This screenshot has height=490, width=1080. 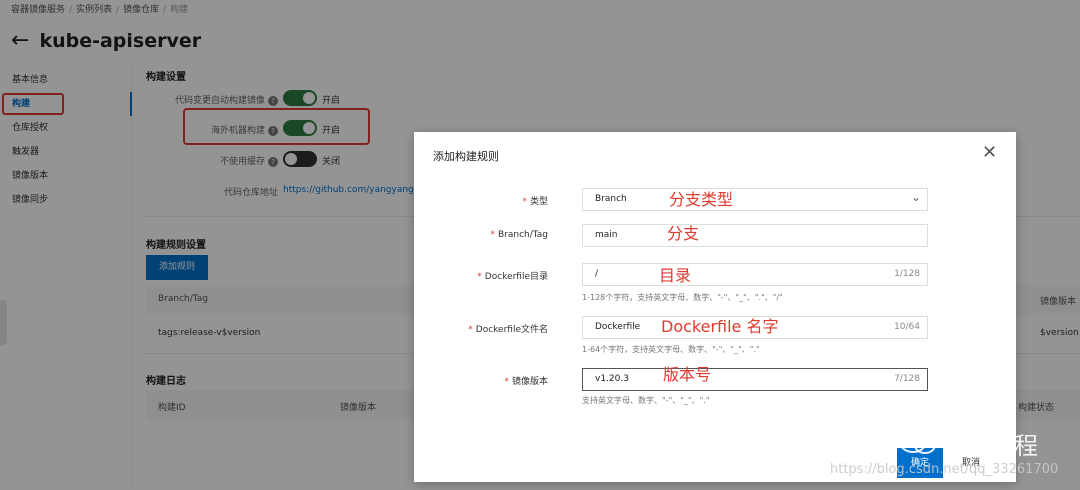 What do you see at coordinates (671, 349) in the screenshot?
I see `dockerfile-name-hint: 1-64个字符，支持英文字母、数字、"-"、"_"、"."` at bounding box center [671, 349].